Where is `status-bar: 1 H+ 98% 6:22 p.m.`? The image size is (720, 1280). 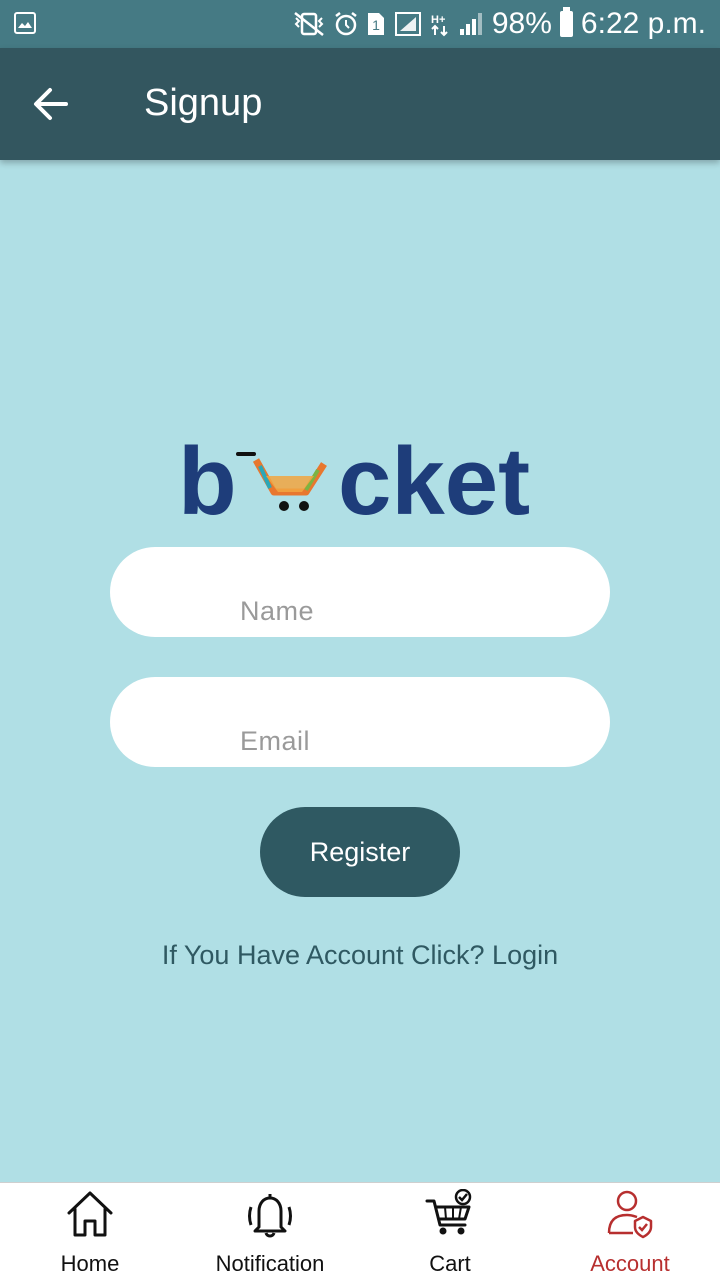
status-bar: 1 H+ 98% 6:22 p.m. is located at coordinates (360, 24).